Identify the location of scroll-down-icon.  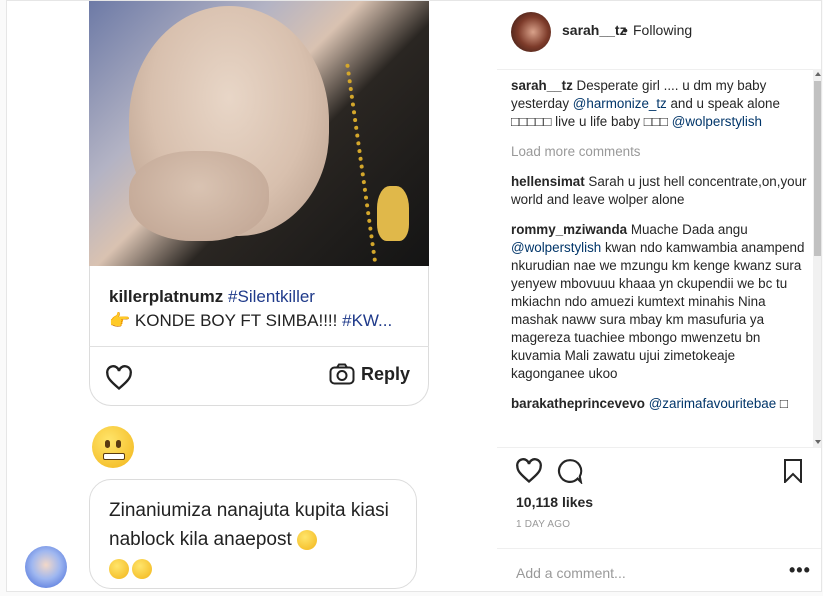
(818, 442).